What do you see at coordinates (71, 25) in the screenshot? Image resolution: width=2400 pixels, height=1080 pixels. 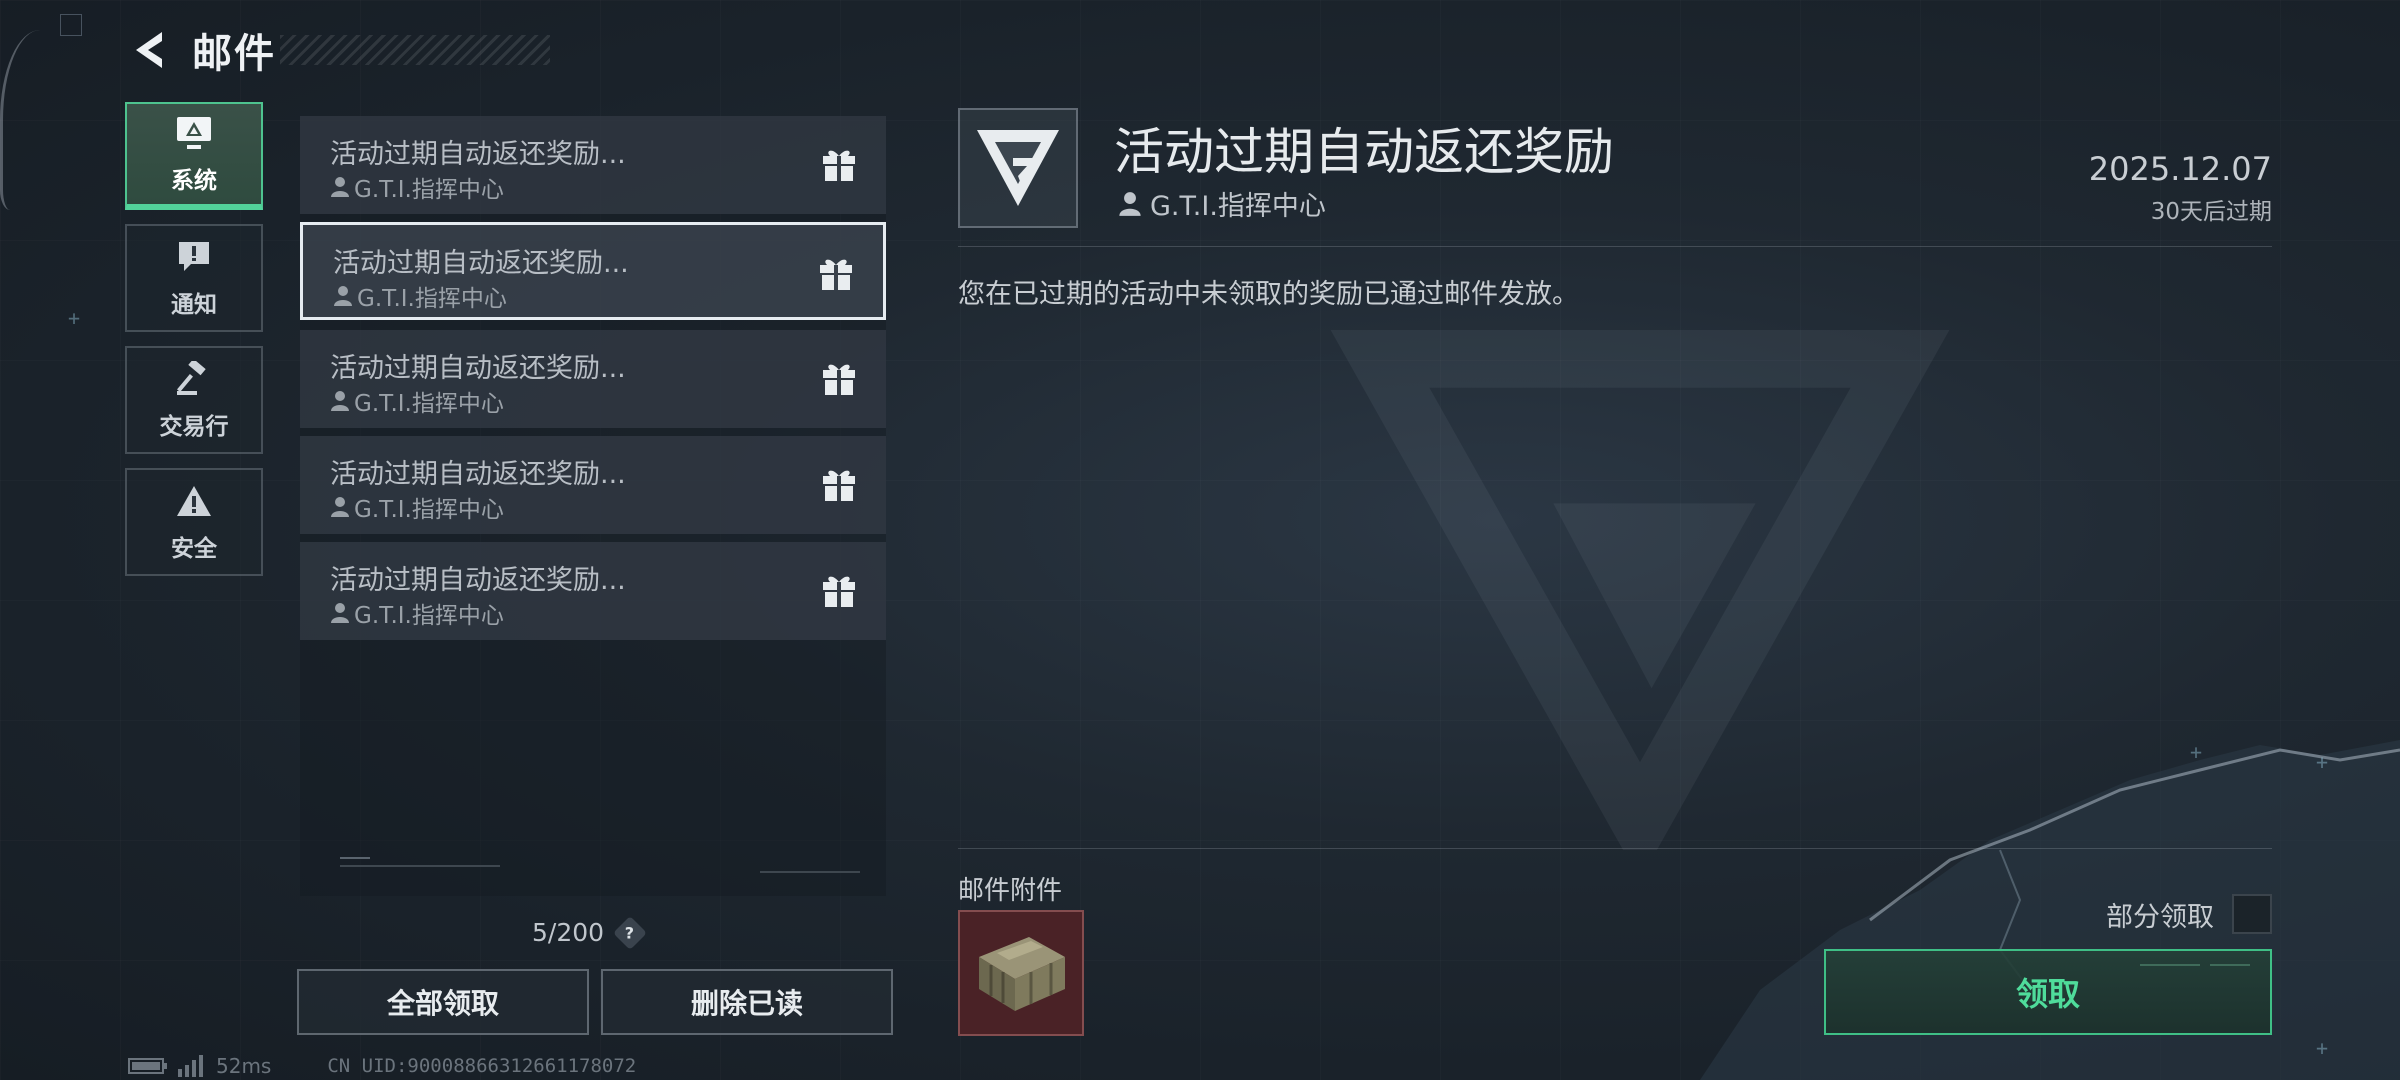 I see `corner-decoration` at bounding box center [71, 25].